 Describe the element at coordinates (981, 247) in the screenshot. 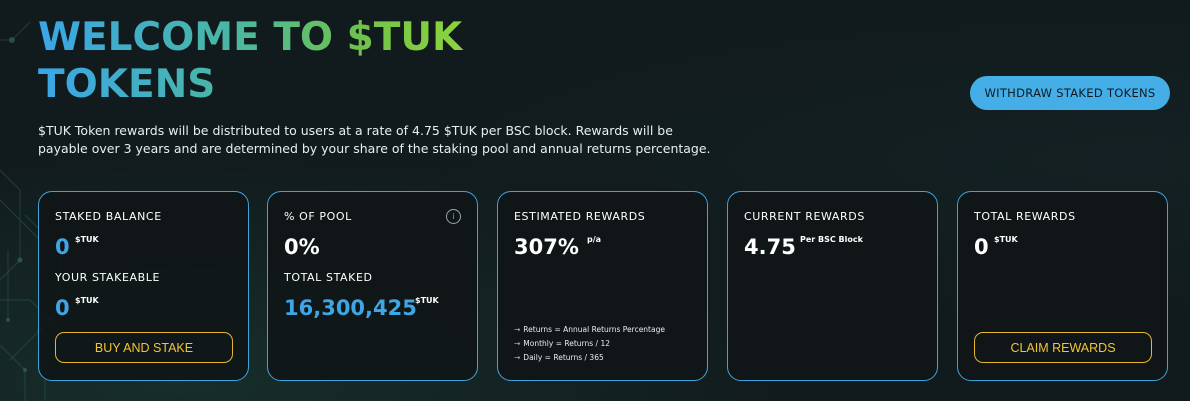

I see `total-rewards-value: 0` at that location.